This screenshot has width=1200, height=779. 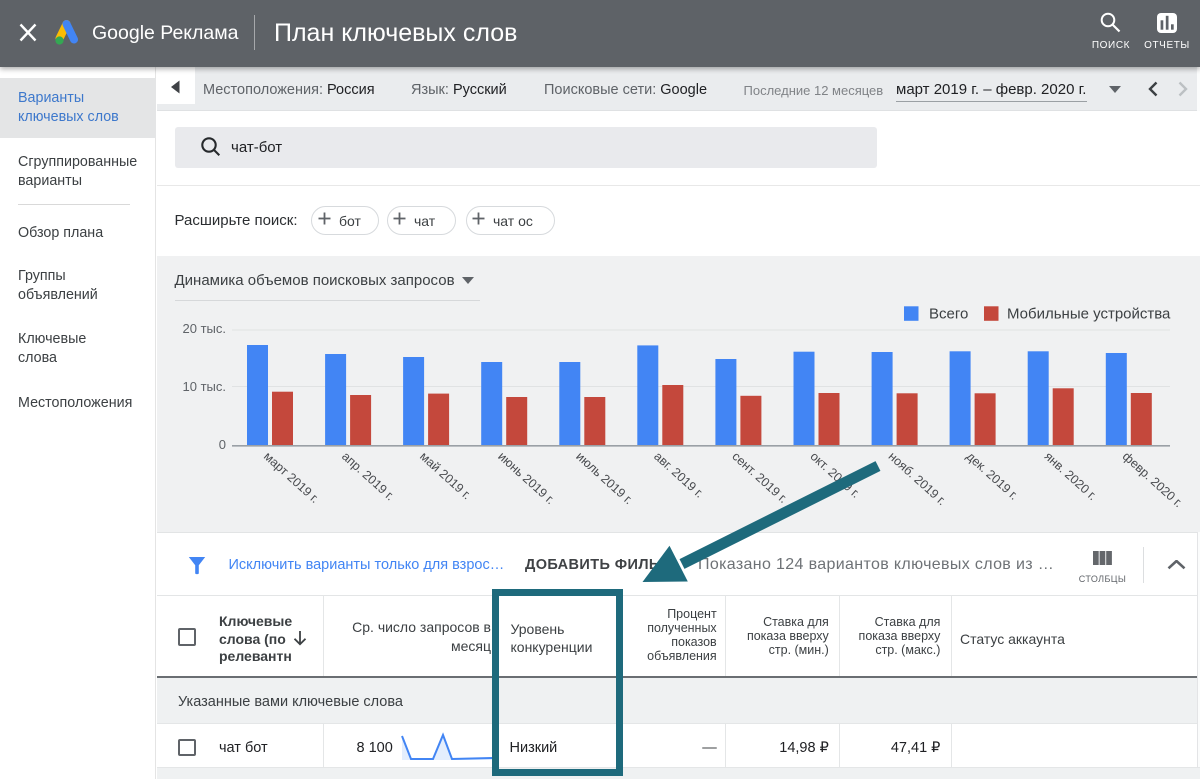 I want to click on svg-text: нояб. 2019 г., so click(x=917, y=478).